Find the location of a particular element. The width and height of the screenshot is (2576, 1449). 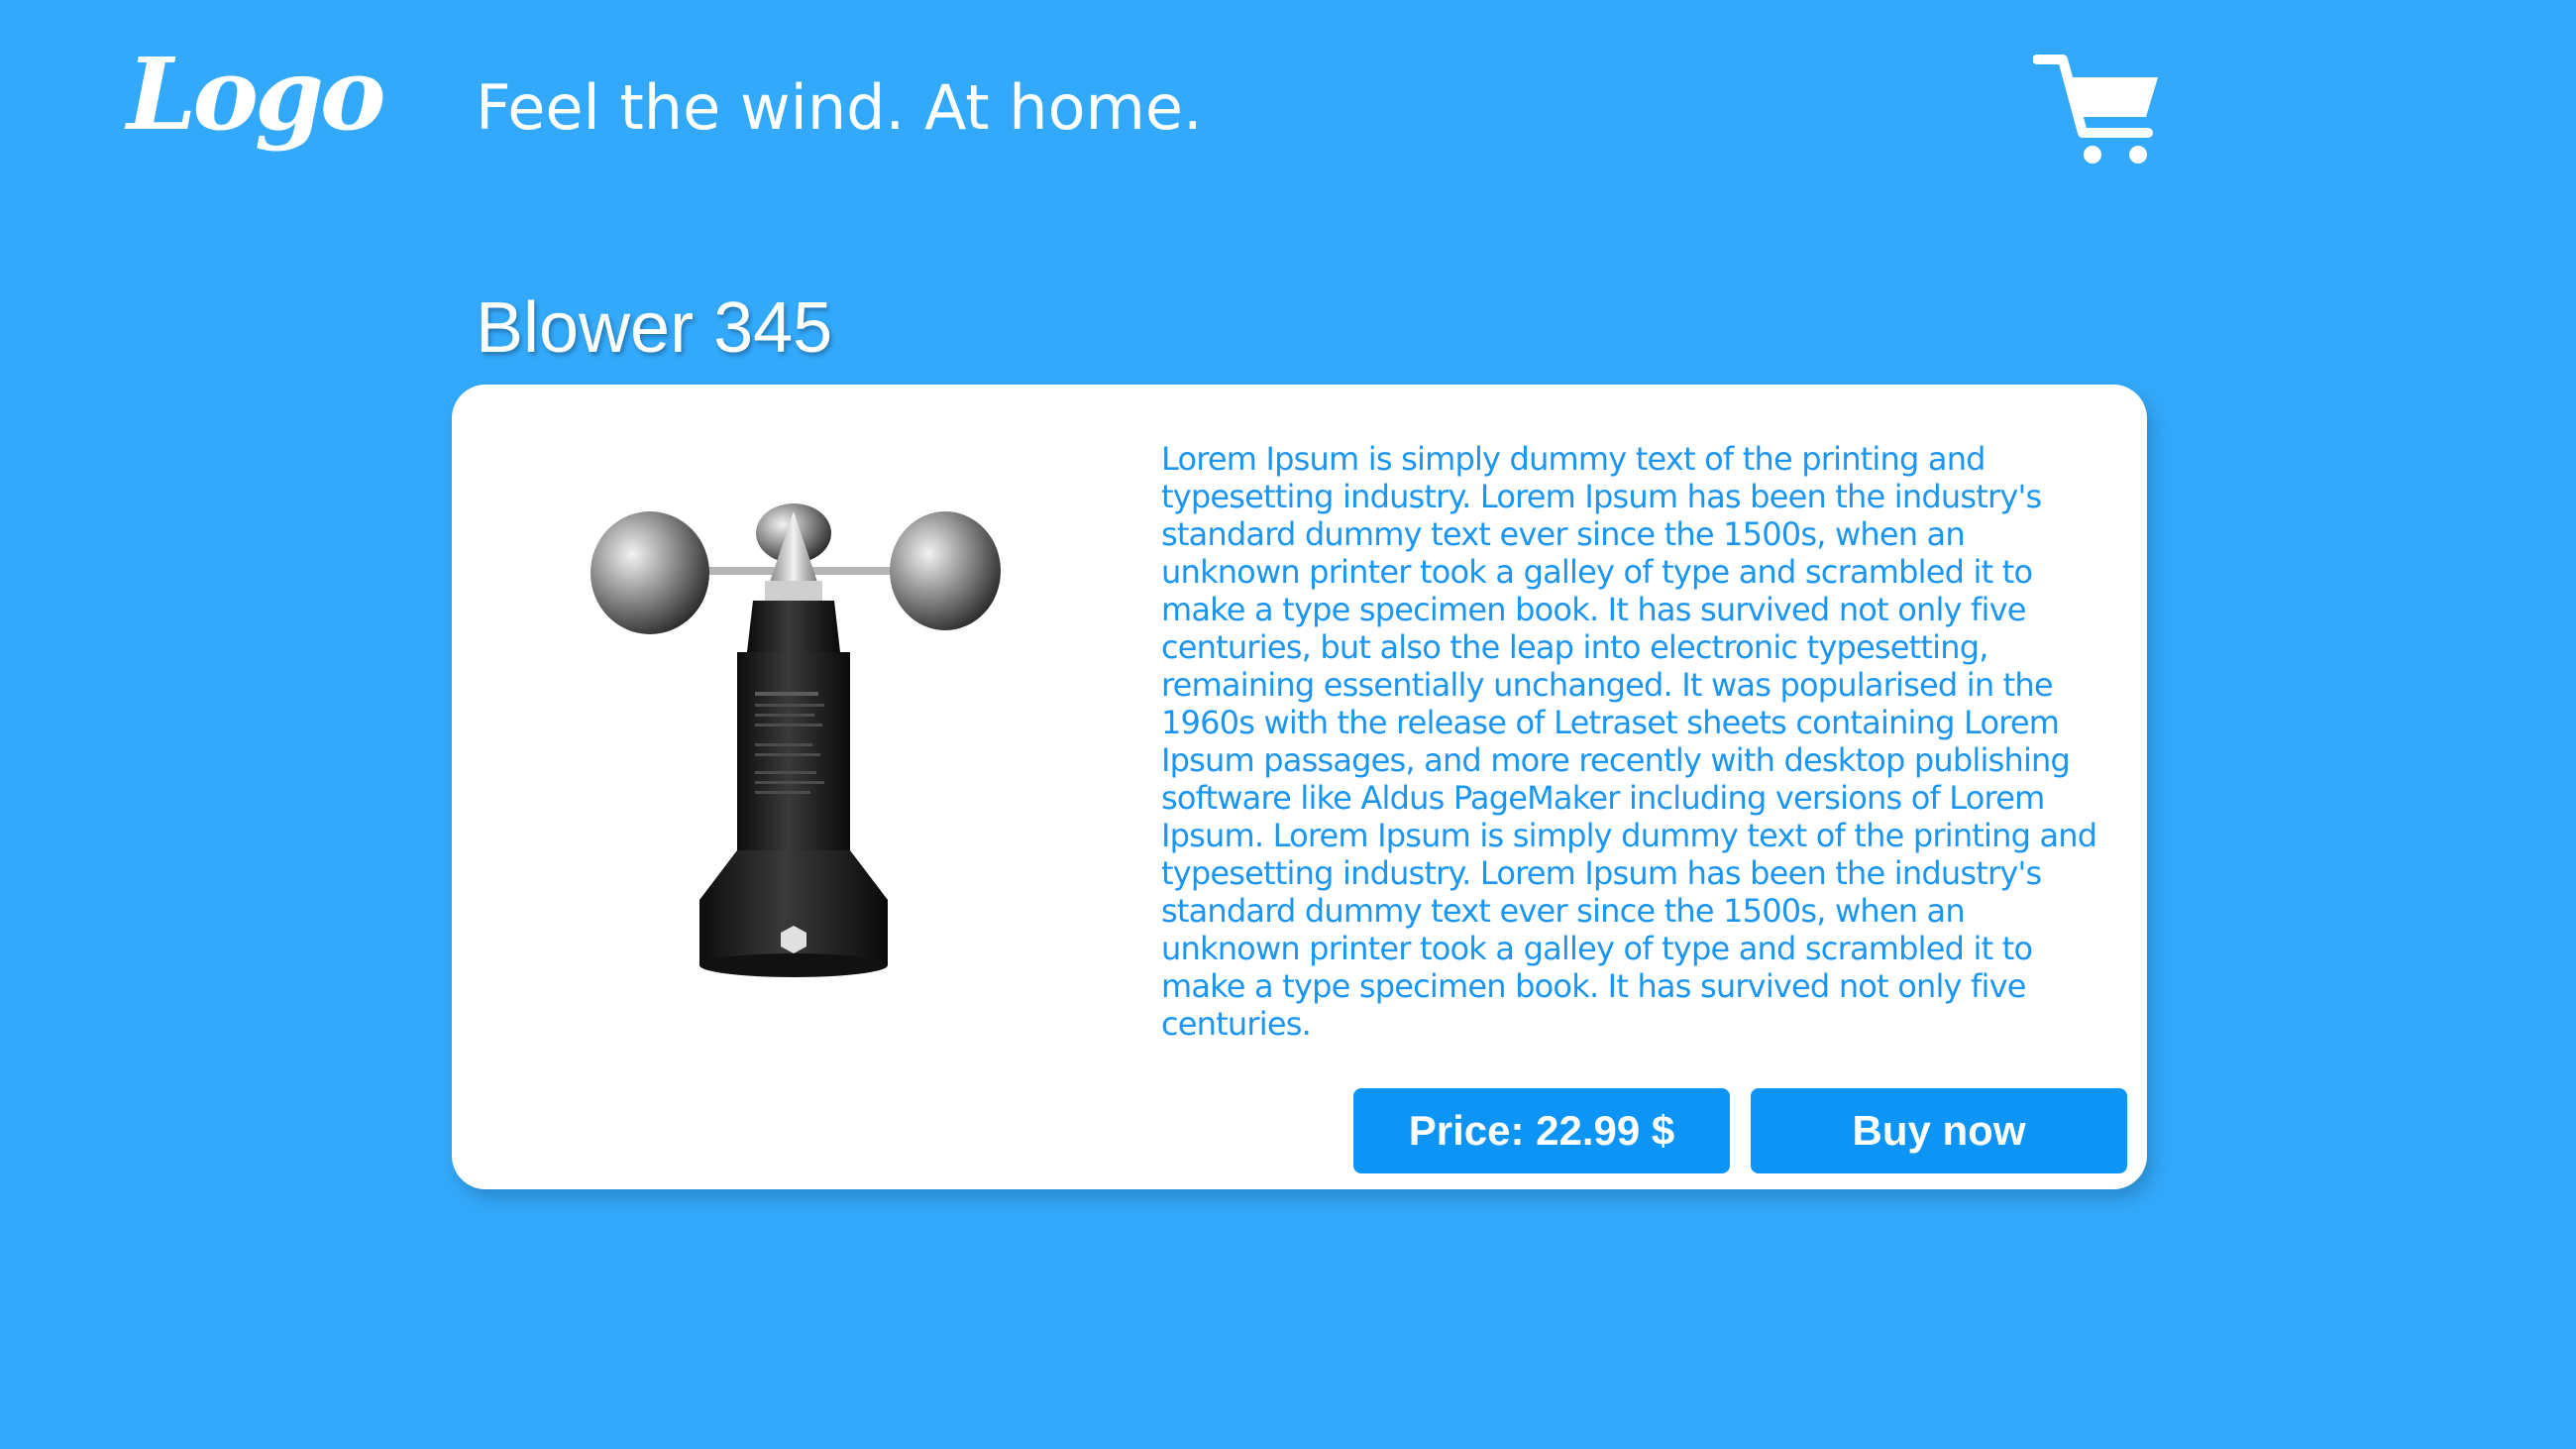

shopping-cart-icon is located at coordinates (2095, 109).